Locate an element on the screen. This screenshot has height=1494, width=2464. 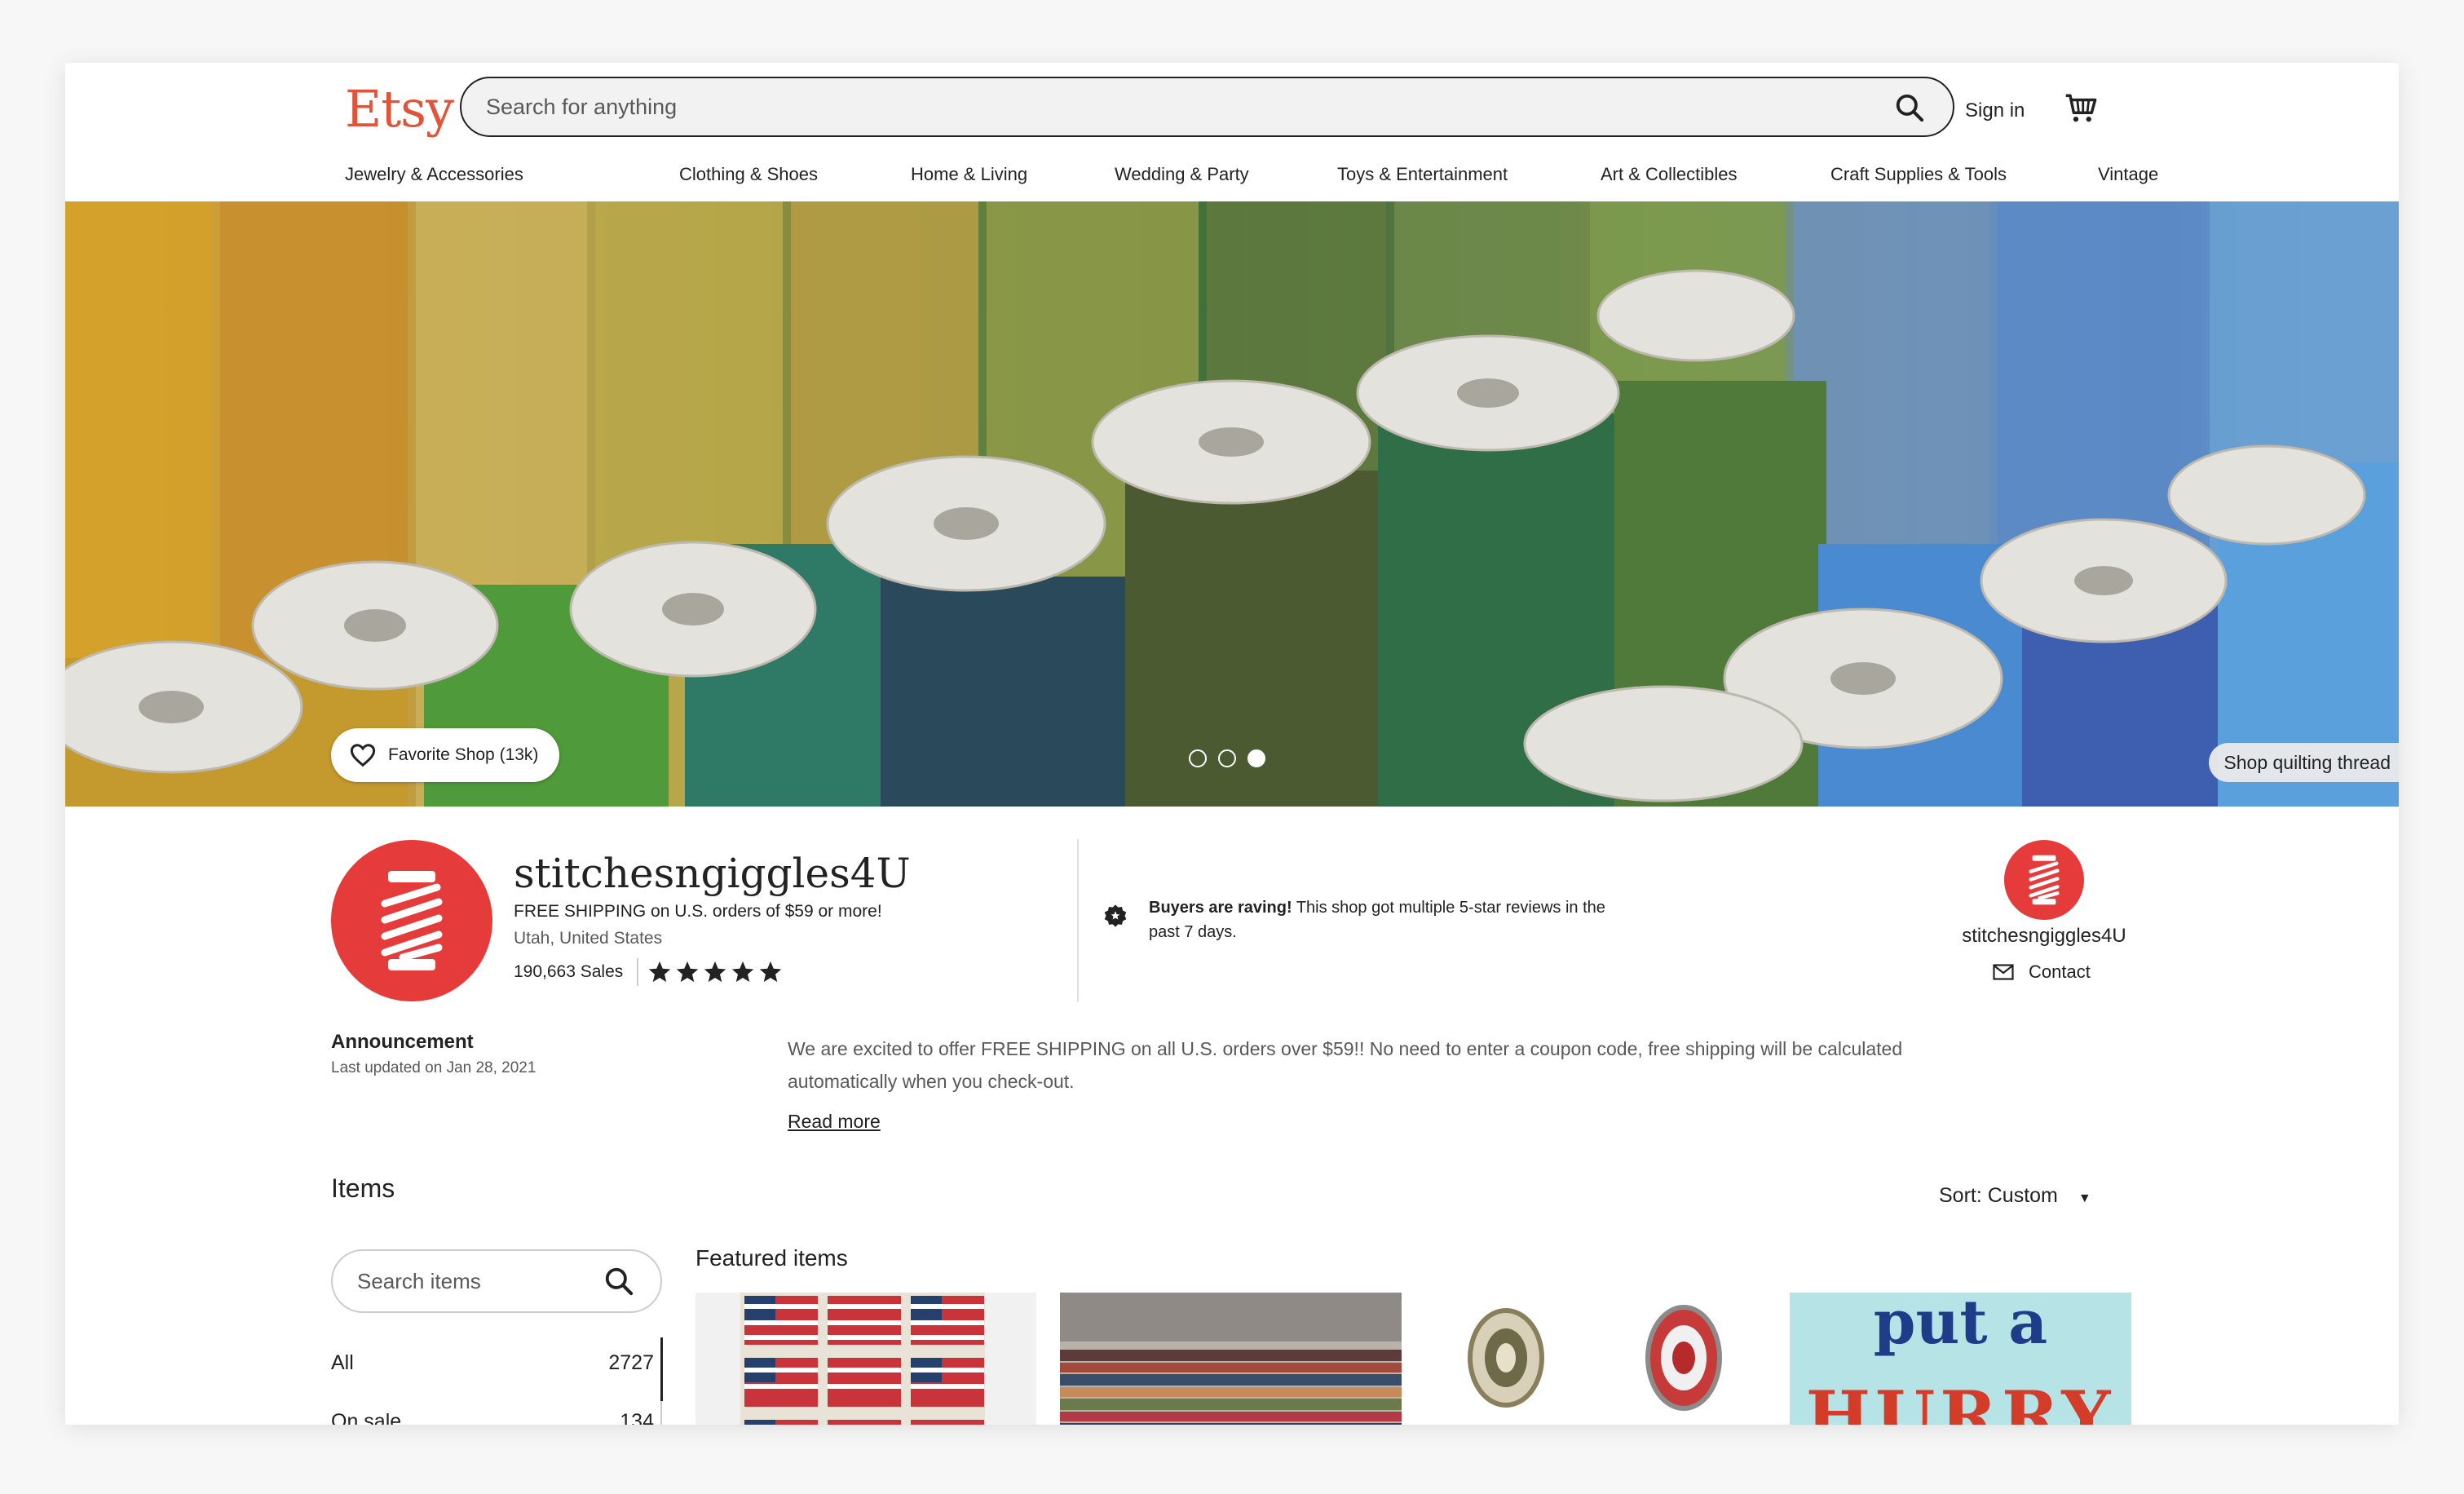
featured-item-4-text-top: put a is located at coordinates (1960, 1325).